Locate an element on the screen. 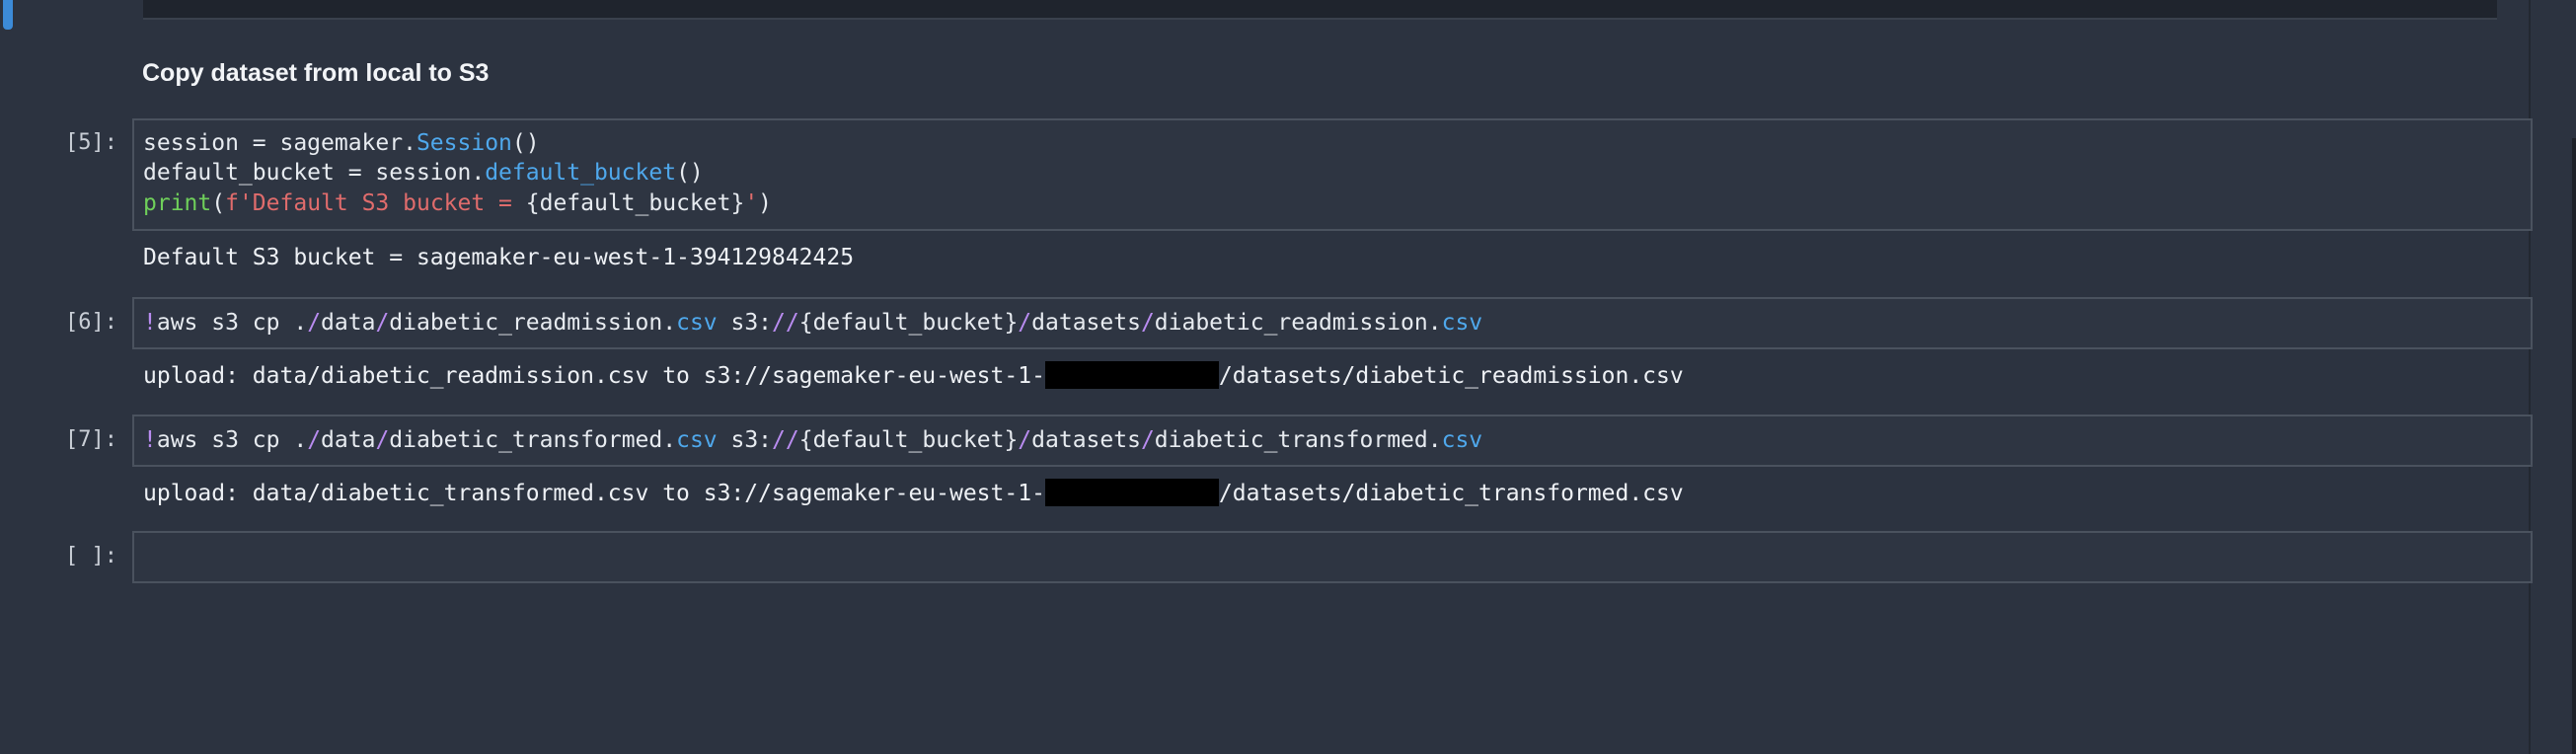 The image size is (2576, 754). previous-cell-bottom is located at coordinates (1320, 10).